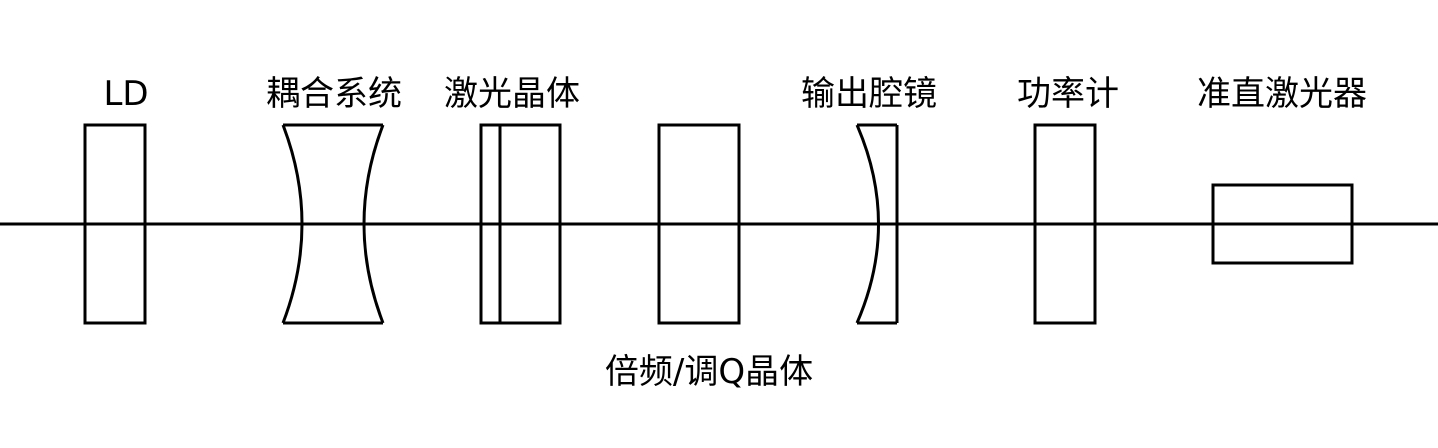  What do you see at coordinates (709, 372) in the screenshot?
I see `freq-q-crystal-label: 倍频/调Q晶体` at bounding box center [709, 372].